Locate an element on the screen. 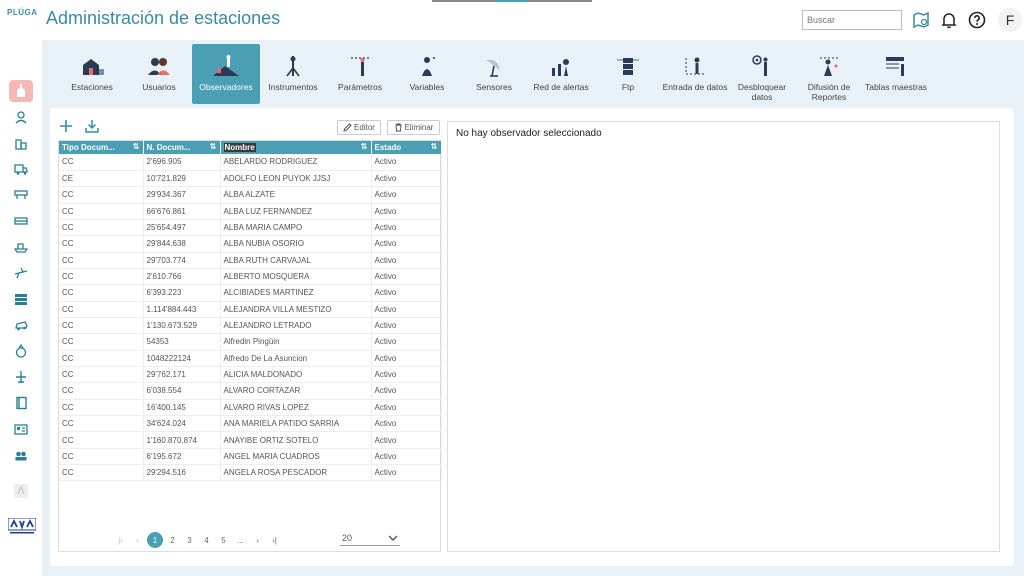  sidebar-item-airplane is located at coordinates (21, 377).